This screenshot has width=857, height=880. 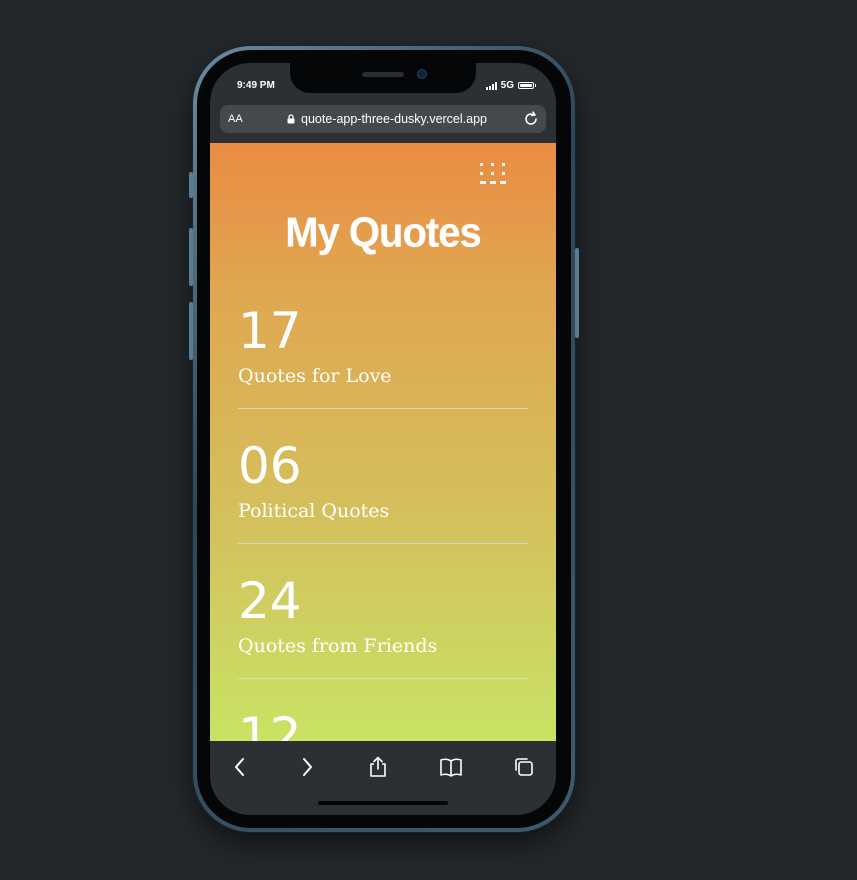 I want to click on tabs-button, so click(x=524, y=767).